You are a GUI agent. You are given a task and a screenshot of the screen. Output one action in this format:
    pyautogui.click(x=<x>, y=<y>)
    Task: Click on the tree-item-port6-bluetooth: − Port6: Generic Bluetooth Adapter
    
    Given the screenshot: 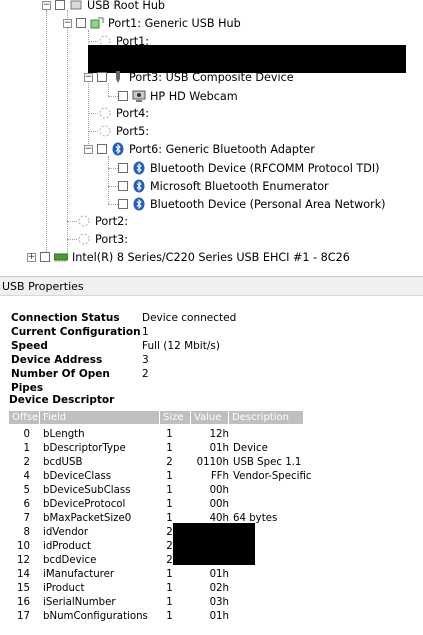 What is the action you would take?
    pyautogui.click(x=199, y=149)
    